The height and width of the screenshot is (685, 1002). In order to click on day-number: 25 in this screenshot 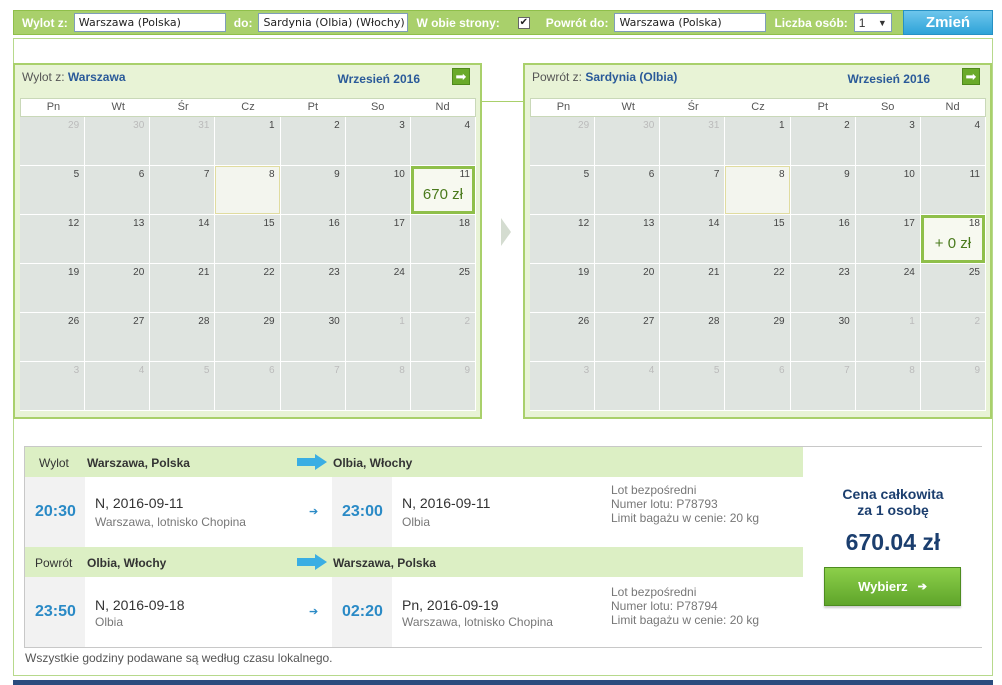, I will do `click(464, 272)`.